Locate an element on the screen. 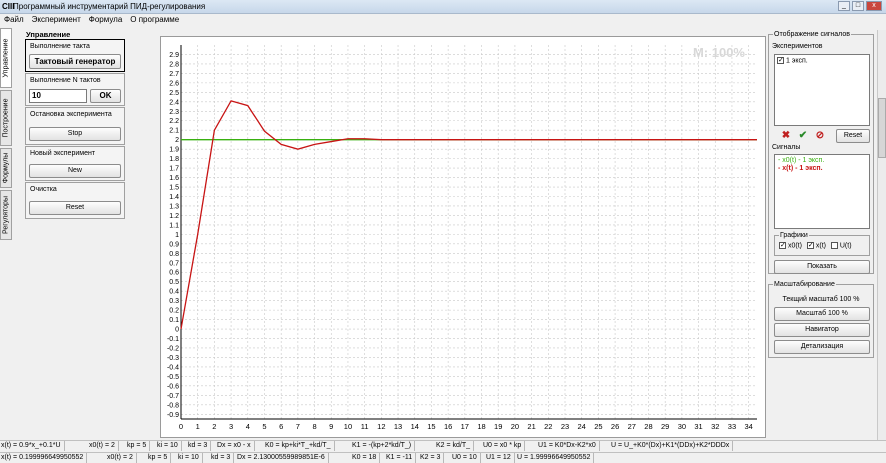 The width and height of the screenshot is (886, 463). x-tick-label: 18 is located at coordinates (481, 426).